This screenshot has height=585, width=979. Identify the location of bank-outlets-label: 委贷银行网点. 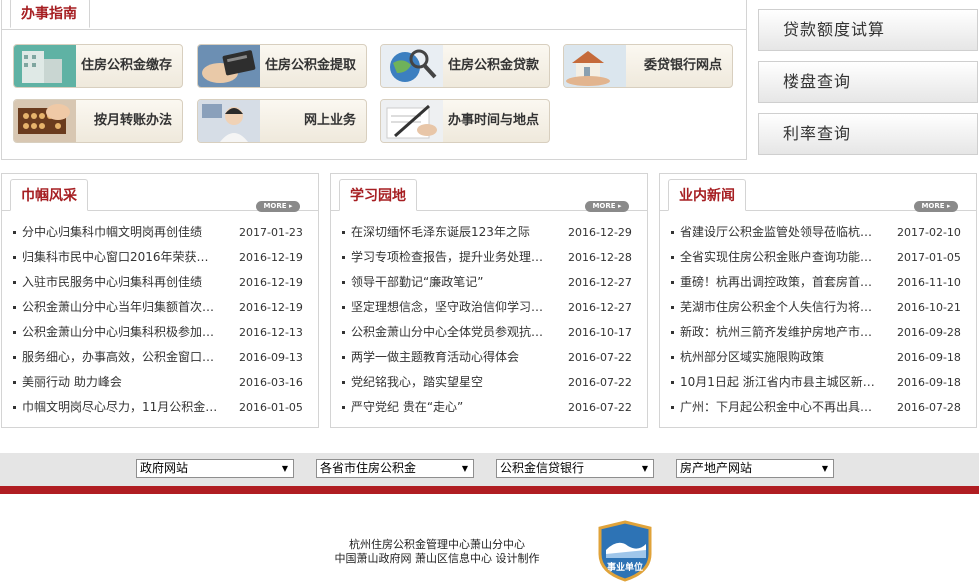
(682, 65).